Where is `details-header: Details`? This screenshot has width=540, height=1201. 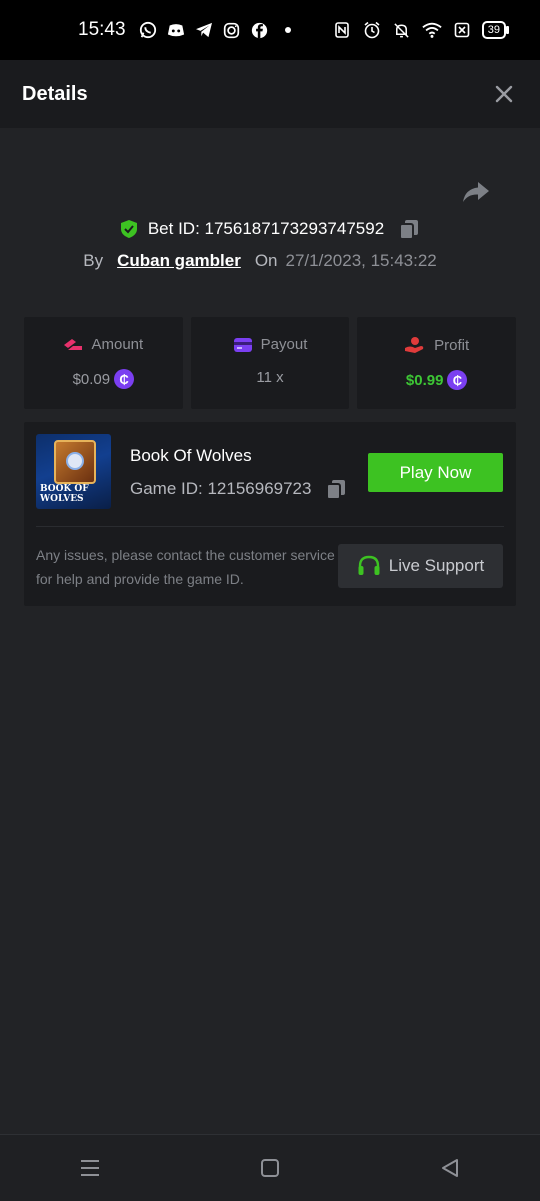 details-header: Details is located at coordinates (270, 94).